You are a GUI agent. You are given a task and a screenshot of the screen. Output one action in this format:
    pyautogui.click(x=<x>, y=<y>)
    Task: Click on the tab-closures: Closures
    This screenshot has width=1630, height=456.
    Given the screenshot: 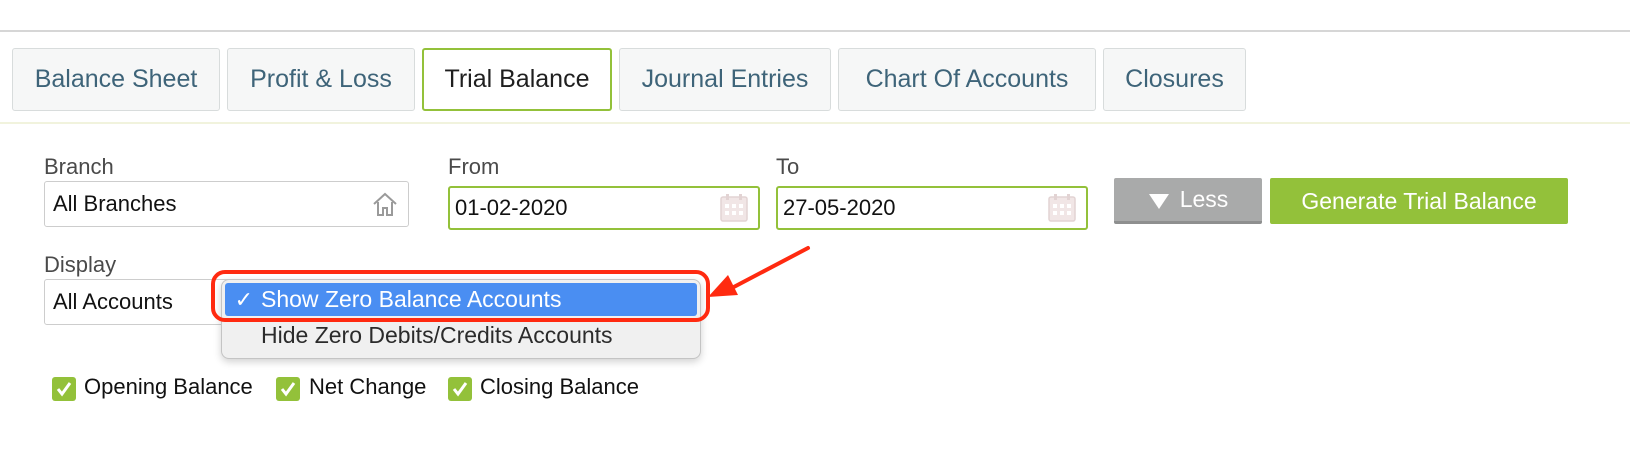 What is the action you would take?
    pyautogui.click(x=1174, y=79)
    